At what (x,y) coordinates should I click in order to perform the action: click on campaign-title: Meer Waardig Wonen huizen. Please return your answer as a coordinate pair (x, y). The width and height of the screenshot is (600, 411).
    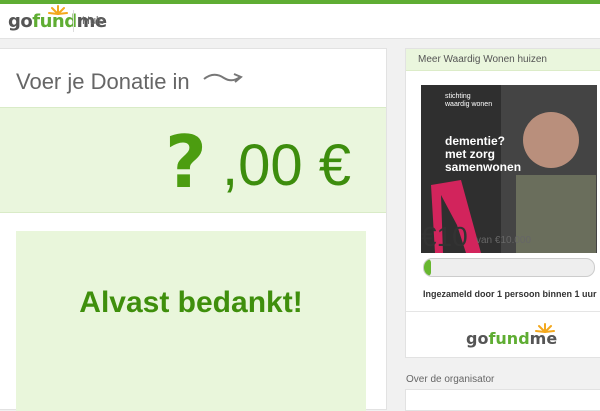
    Looking at the image, I should click on (503, 60).